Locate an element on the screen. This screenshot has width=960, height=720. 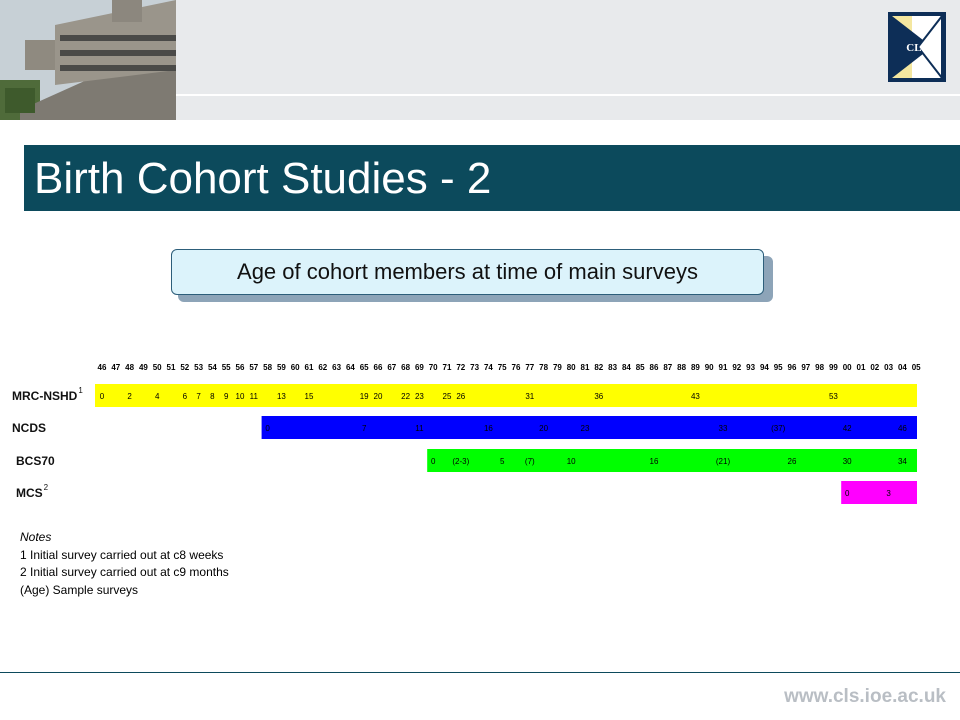
year-tick-label: 84 is located at coordinates (626, 367).